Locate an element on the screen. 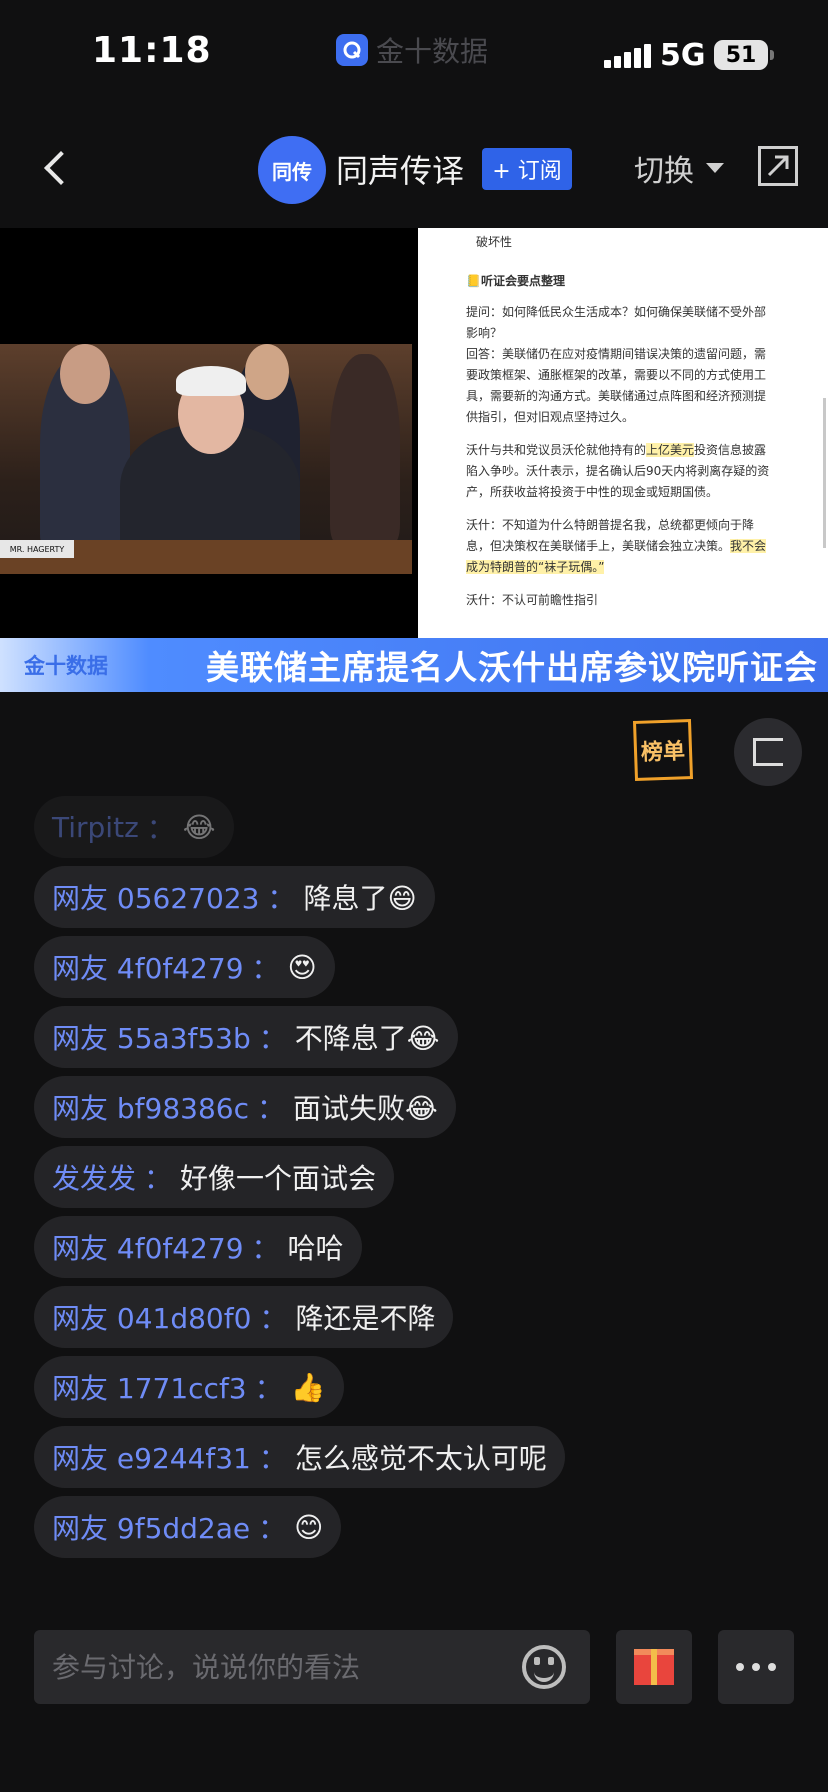 Image resolution: width=828 pixels, height=1792 pixels. live-banner: 金十数据 美联储主席提名人沃什出席参议院听证会 is located at coordinates (414, 665).